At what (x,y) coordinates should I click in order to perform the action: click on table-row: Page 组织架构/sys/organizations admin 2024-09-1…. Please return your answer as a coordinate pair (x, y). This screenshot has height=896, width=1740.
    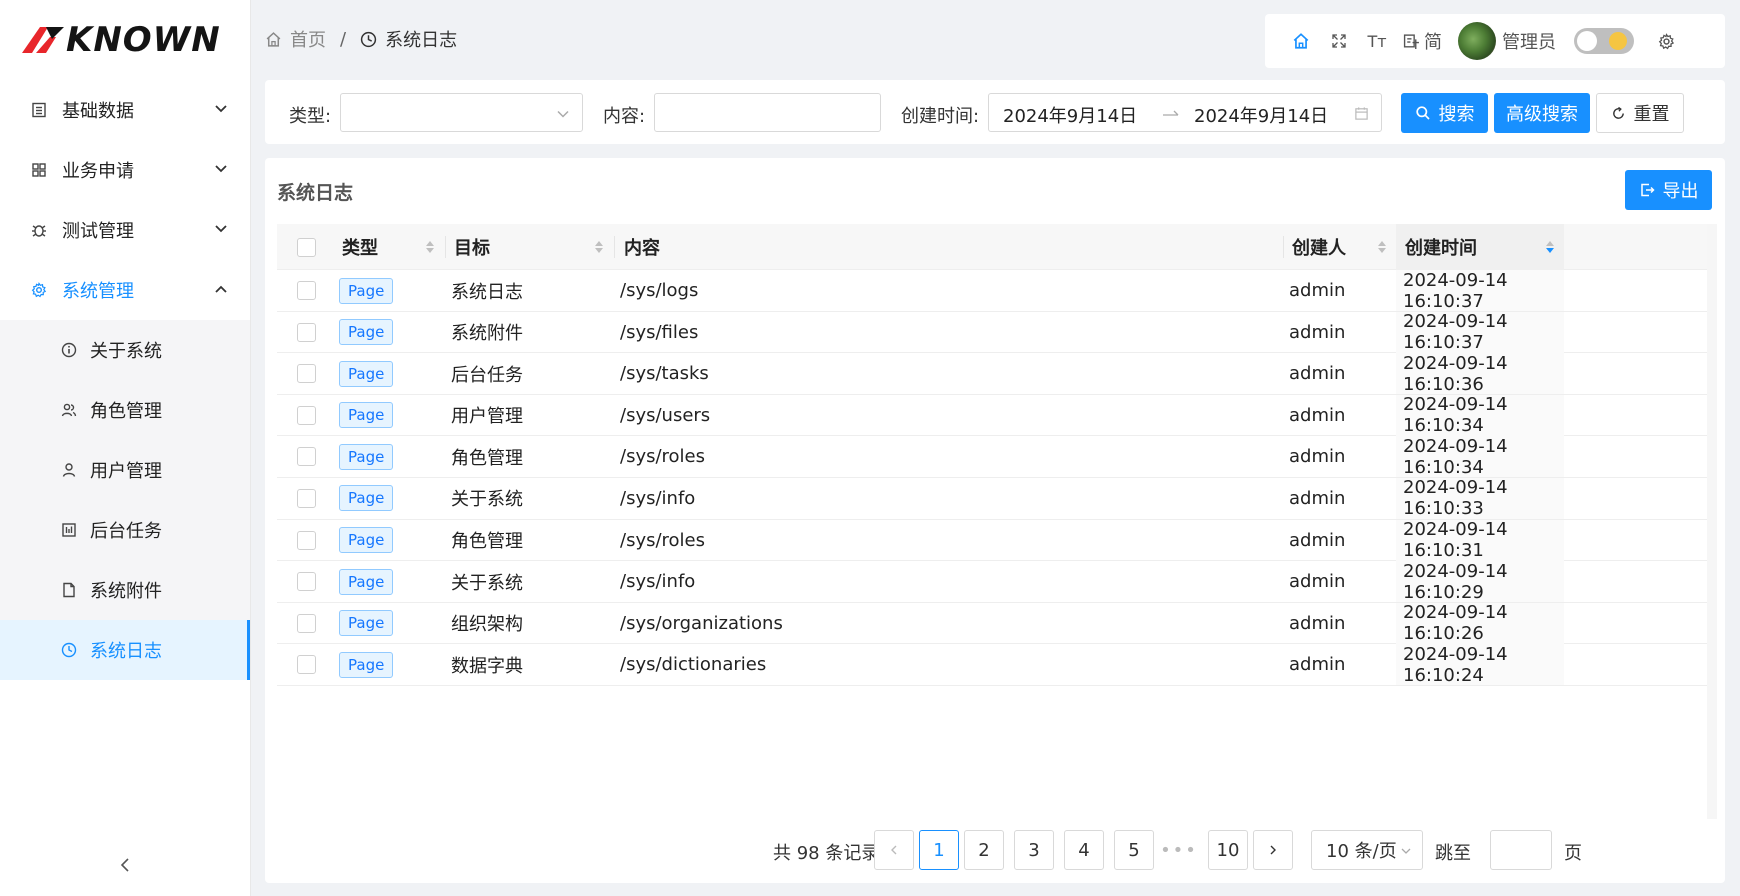
    Looking at the image, I should click on (992, 623).